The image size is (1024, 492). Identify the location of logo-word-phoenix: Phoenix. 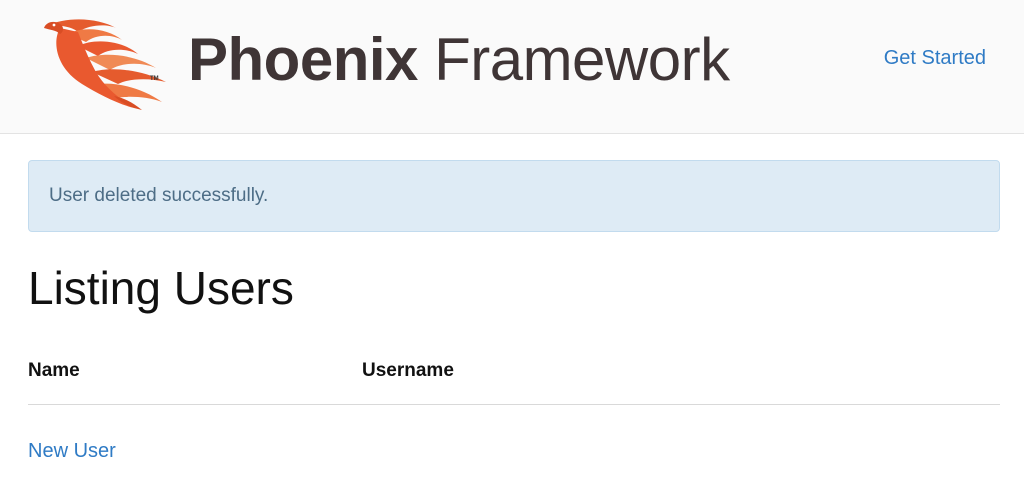
(303, 59).